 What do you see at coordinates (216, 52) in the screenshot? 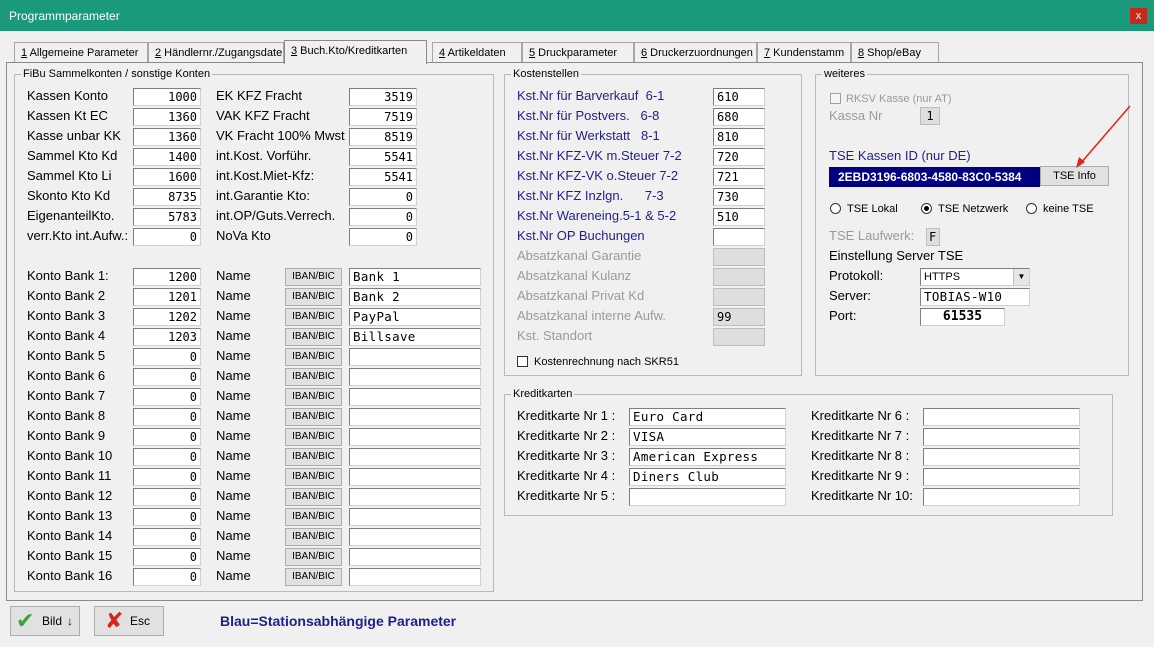
I see `tab-haendlernr: 2 Händlernr./Zugangsdaten` at bounding box center [216, 52].